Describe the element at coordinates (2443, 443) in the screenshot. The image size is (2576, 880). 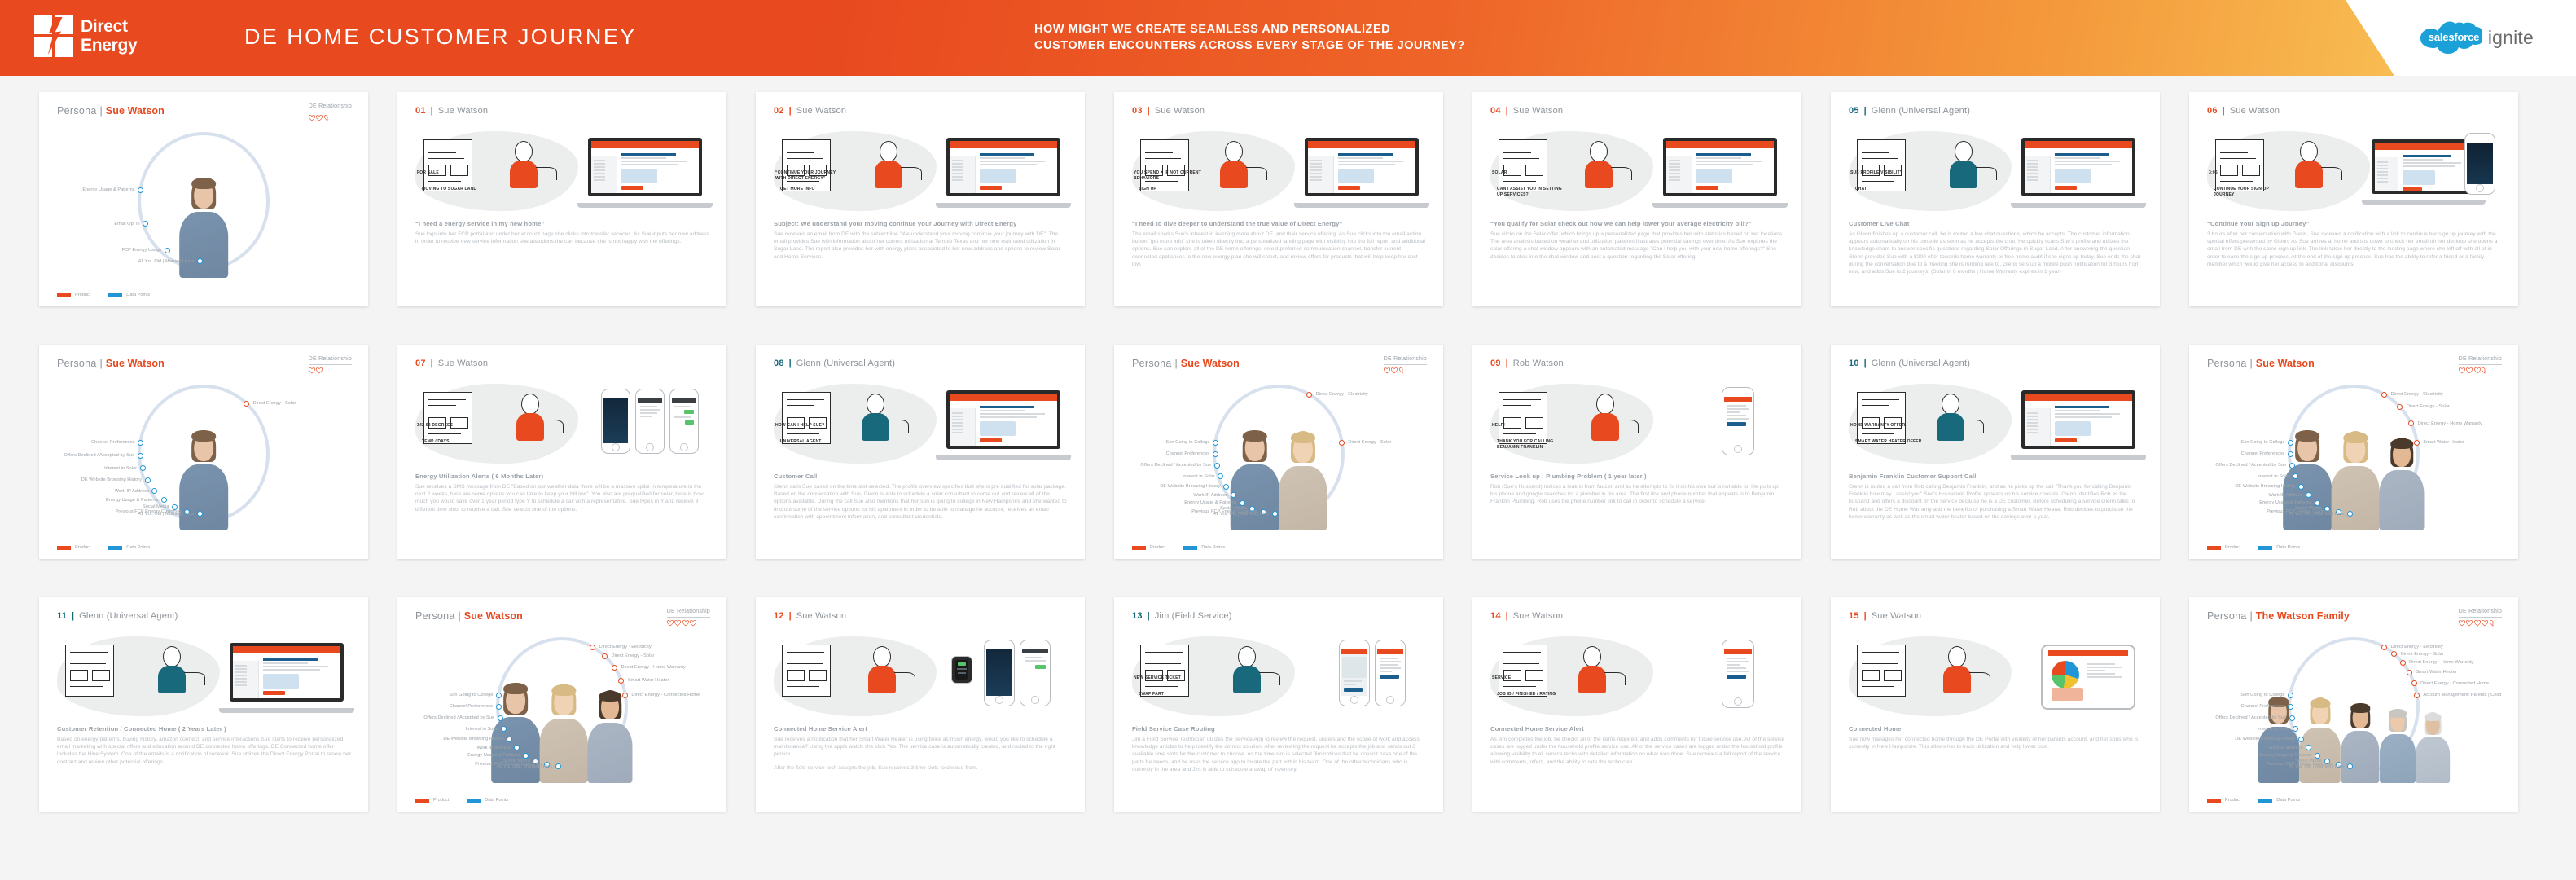
I see `persona-product-label: Smart Water Heater` at that location.